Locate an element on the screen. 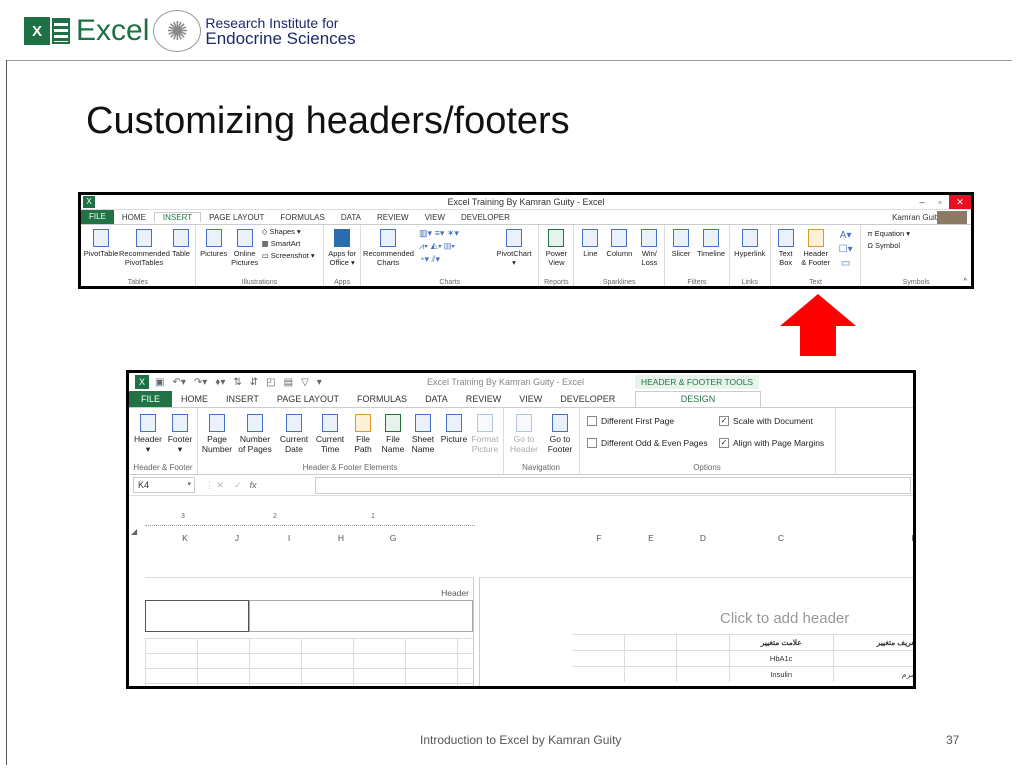 Image resolution: width=1018 pixels, height=770 pixels. pictures-button: Pictures is located at coordinates (214, 243).